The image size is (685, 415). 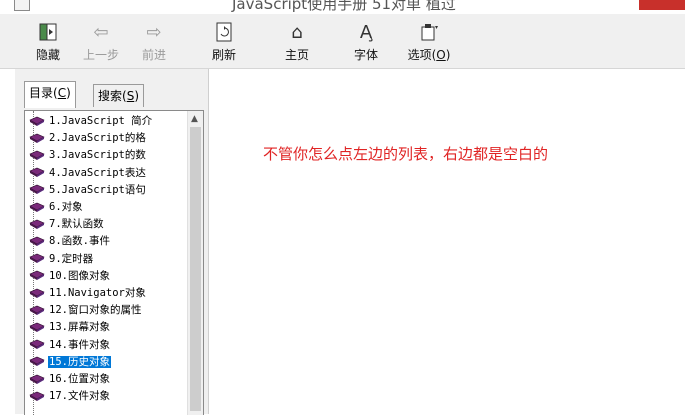 What do you see at coordinates (79, 379) in the screenshot?
I see `tree-item-label: 16.位置对象` at bounding box center [79, 379].